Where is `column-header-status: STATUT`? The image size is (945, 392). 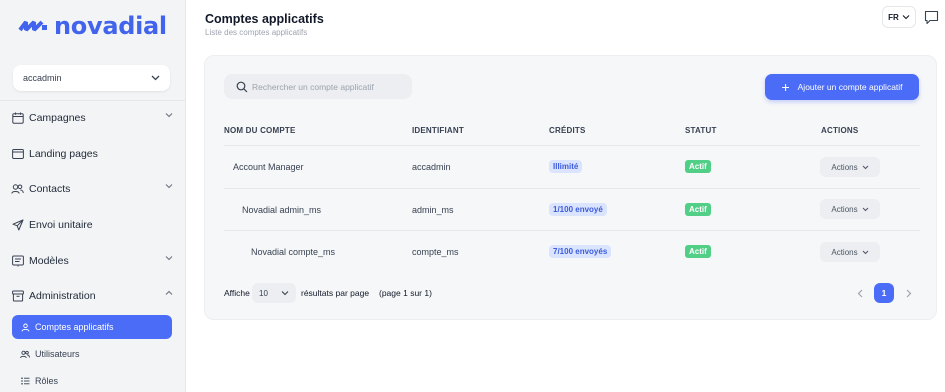
column-header-status: STATUT is located at coordinates (701, 130).